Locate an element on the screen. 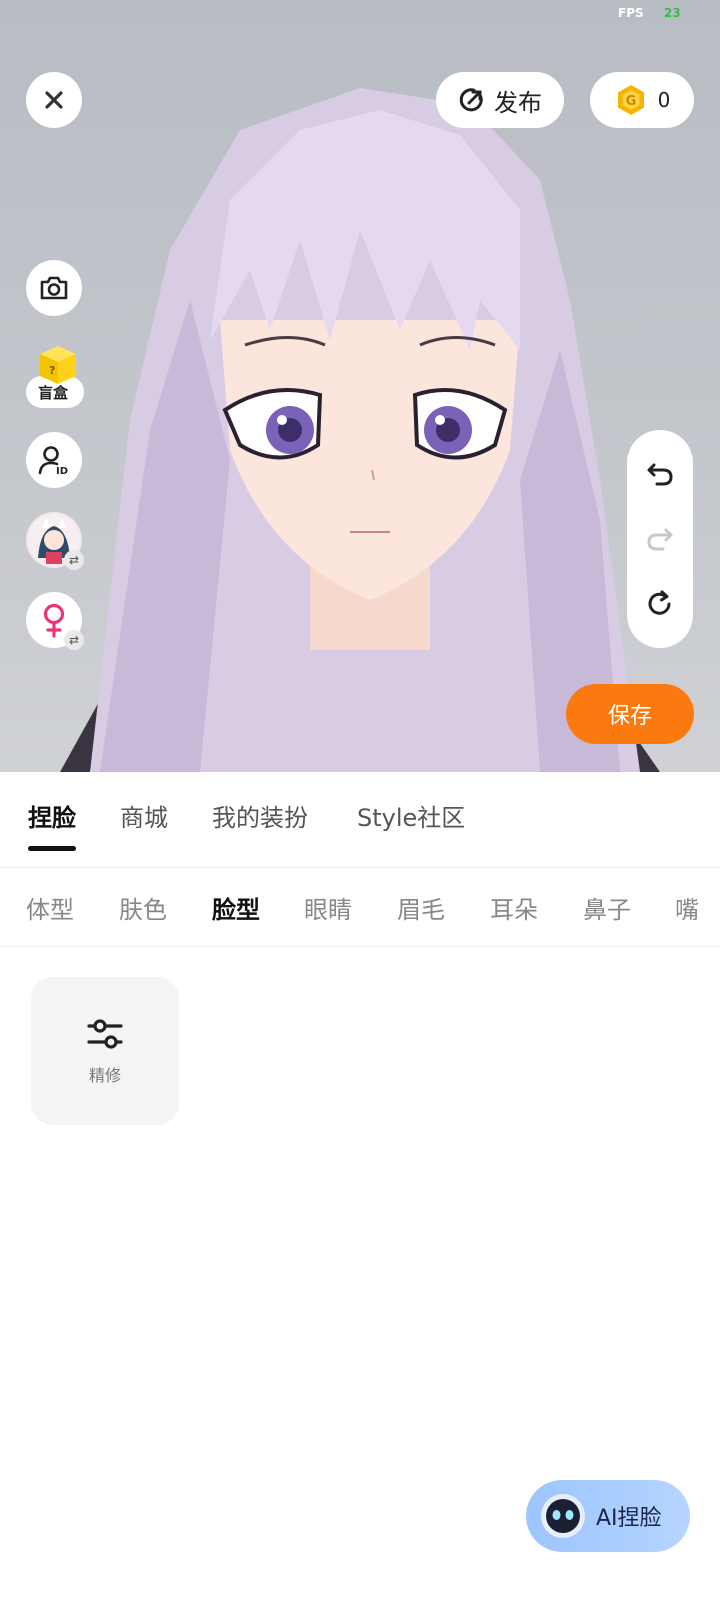 The image size is (720, 1606). publish-button: 发布 is located at coordinates (500, 100).